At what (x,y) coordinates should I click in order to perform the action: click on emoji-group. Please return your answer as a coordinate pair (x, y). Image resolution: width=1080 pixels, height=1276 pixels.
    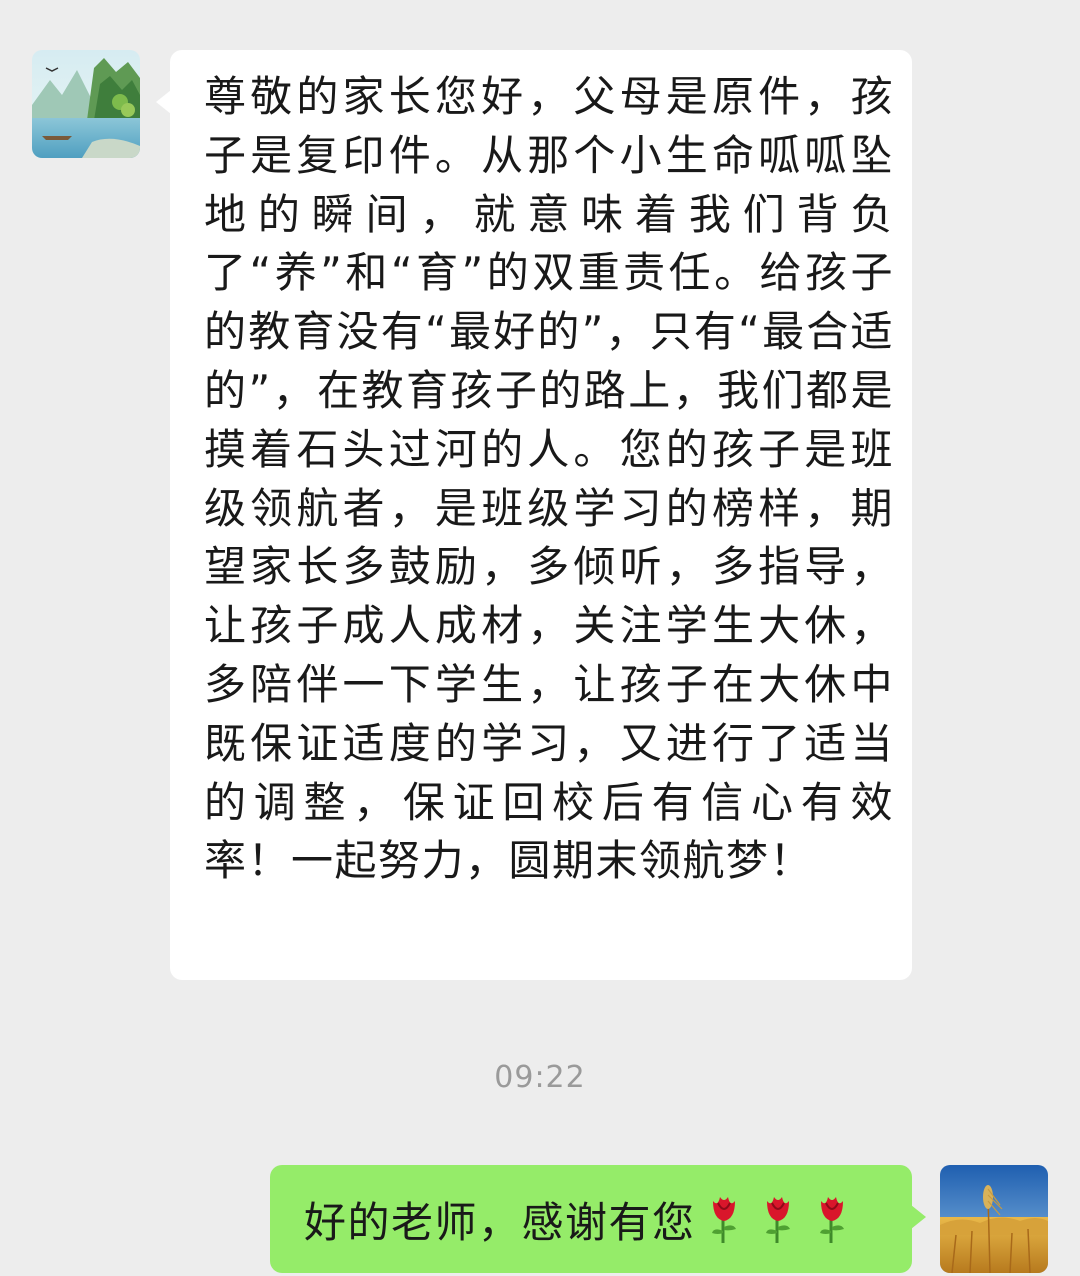
    Looking at the image, I should click on (778, 1219).